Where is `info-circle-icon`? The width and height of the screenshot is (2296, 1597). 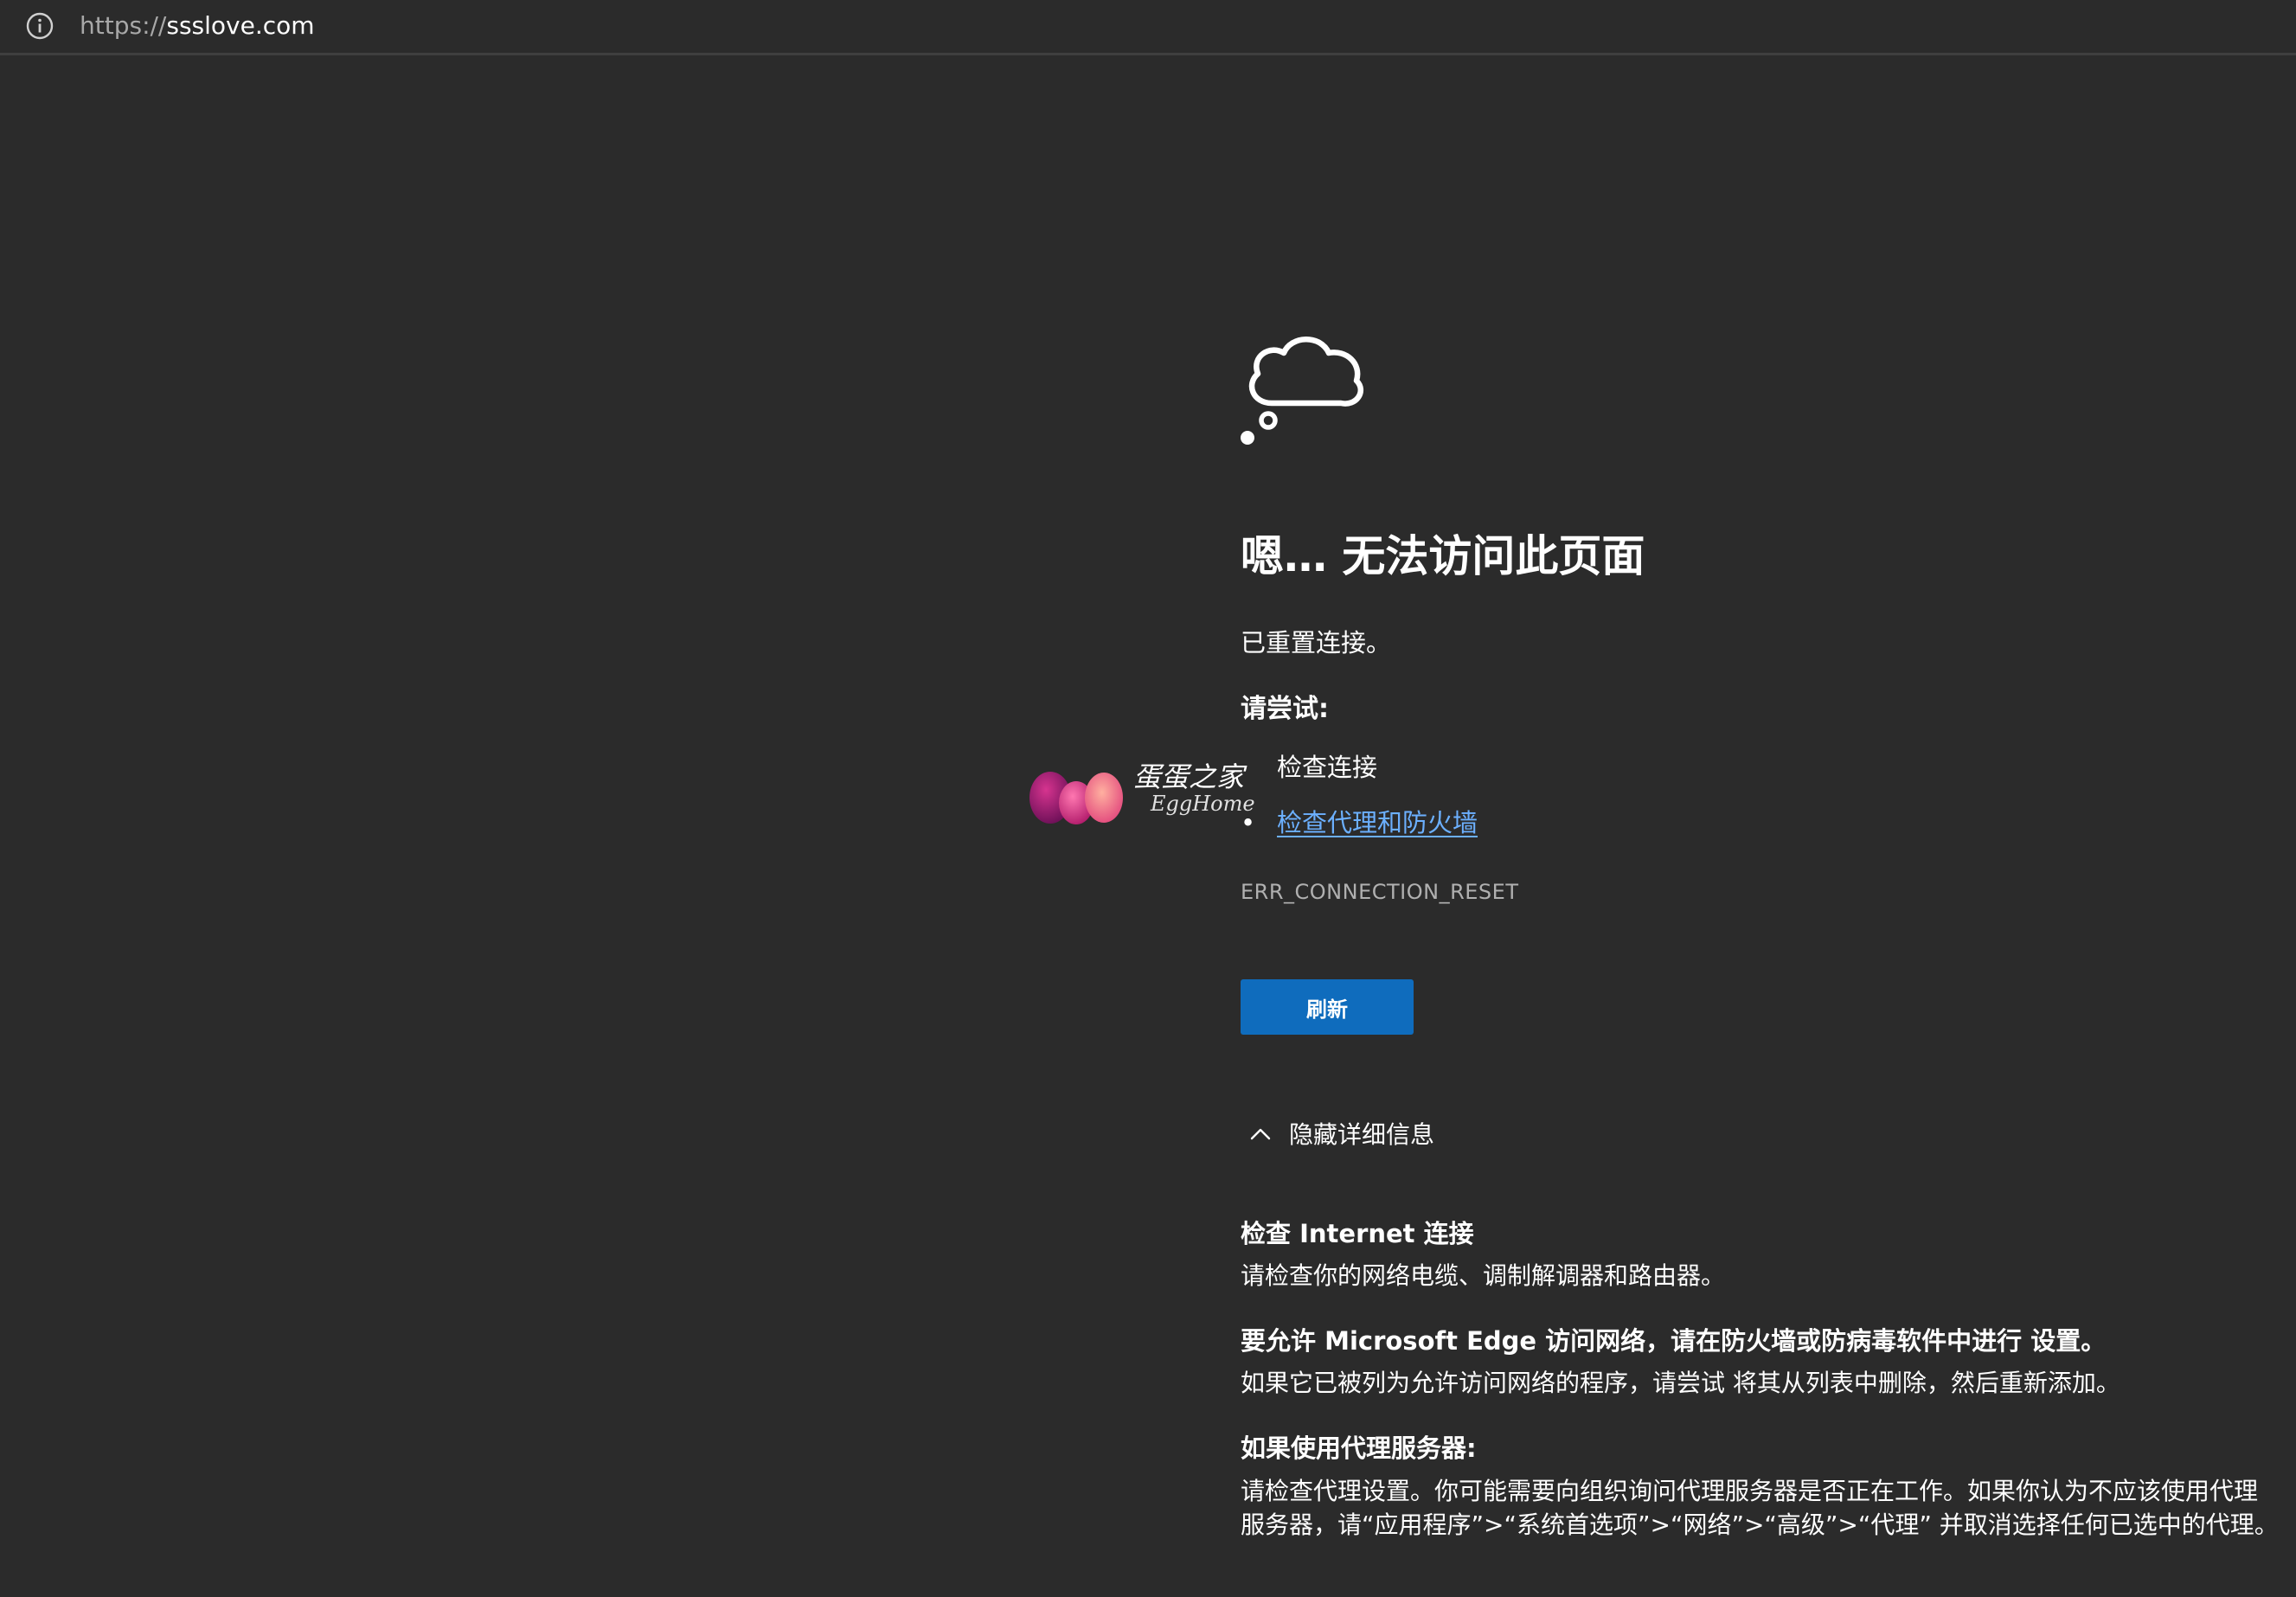
info-circle-icon is located at coordinates (40, 26).